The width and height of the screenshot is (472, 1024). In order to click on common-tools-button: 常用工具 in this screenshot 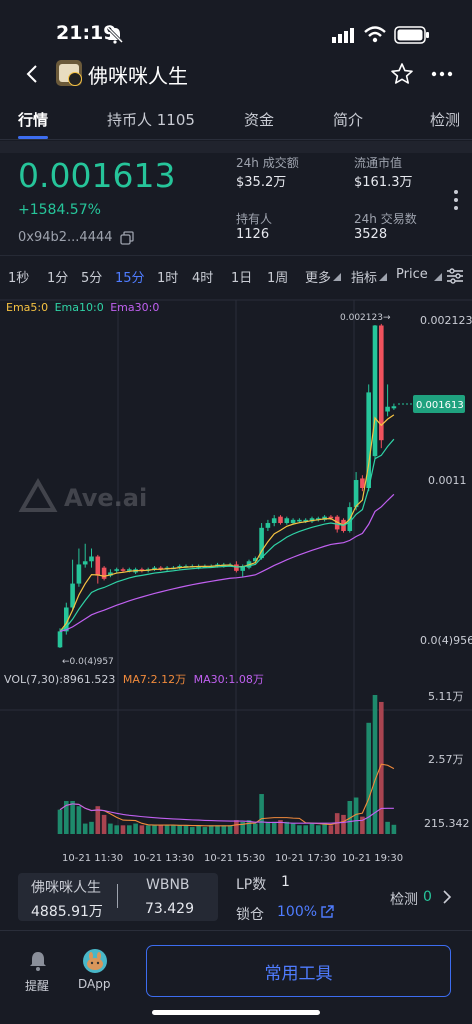, I will do `click(298, 971)`.